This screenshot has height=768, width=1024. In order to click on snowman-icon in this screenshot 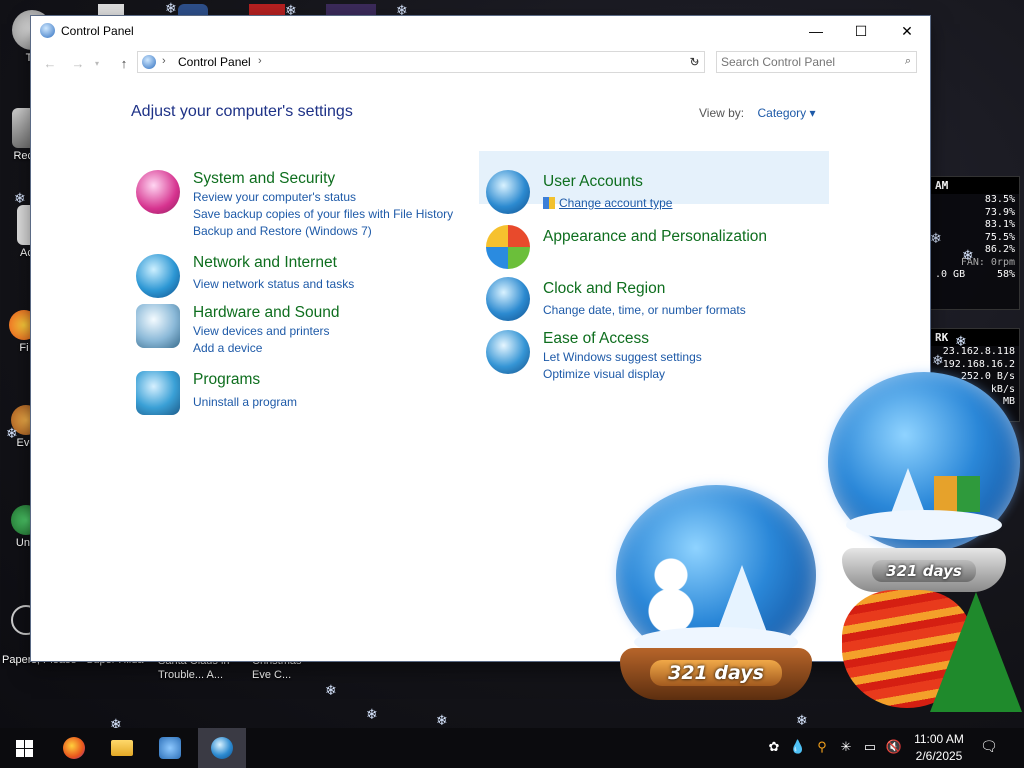, I will do `click(671, 595)`.